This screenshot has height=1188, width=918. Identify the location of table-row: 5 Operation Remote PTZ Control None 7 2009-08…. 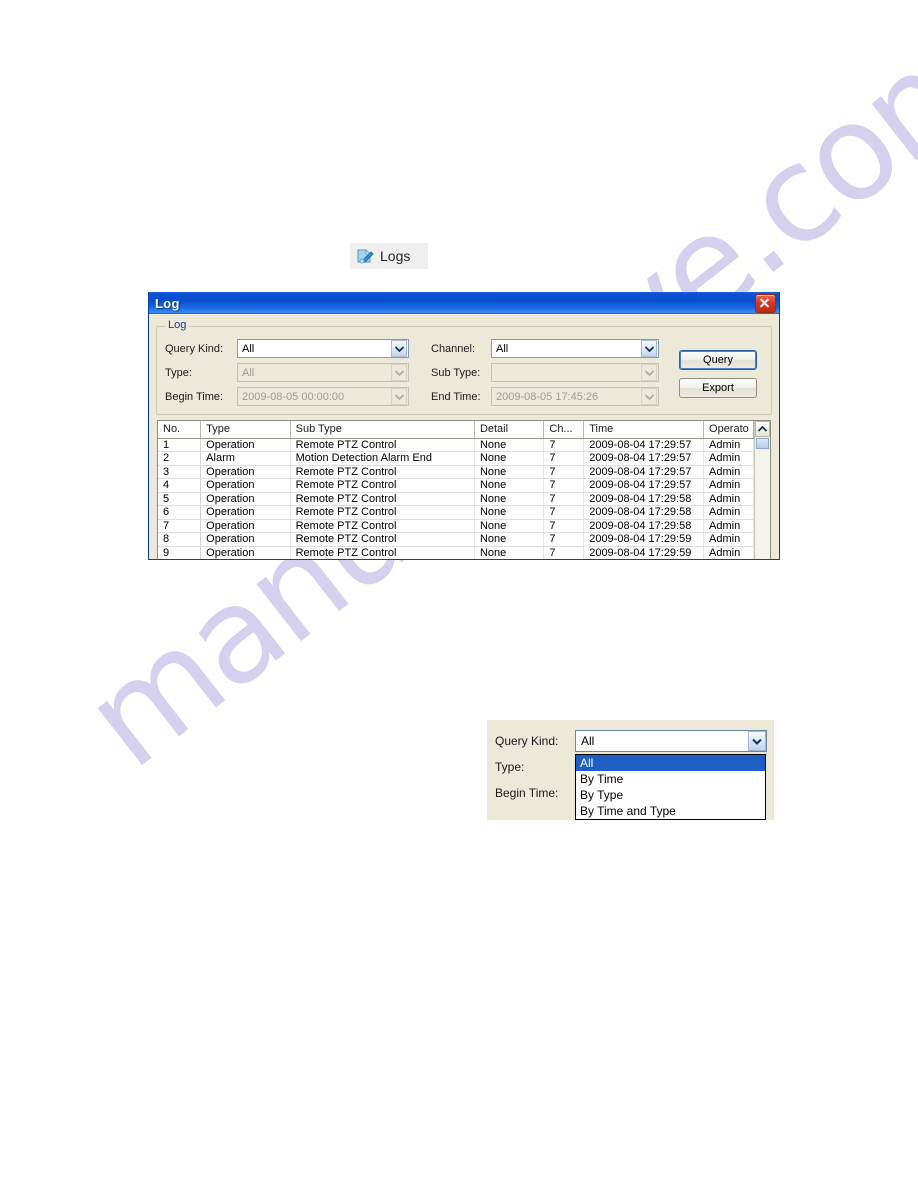
(456, 499).